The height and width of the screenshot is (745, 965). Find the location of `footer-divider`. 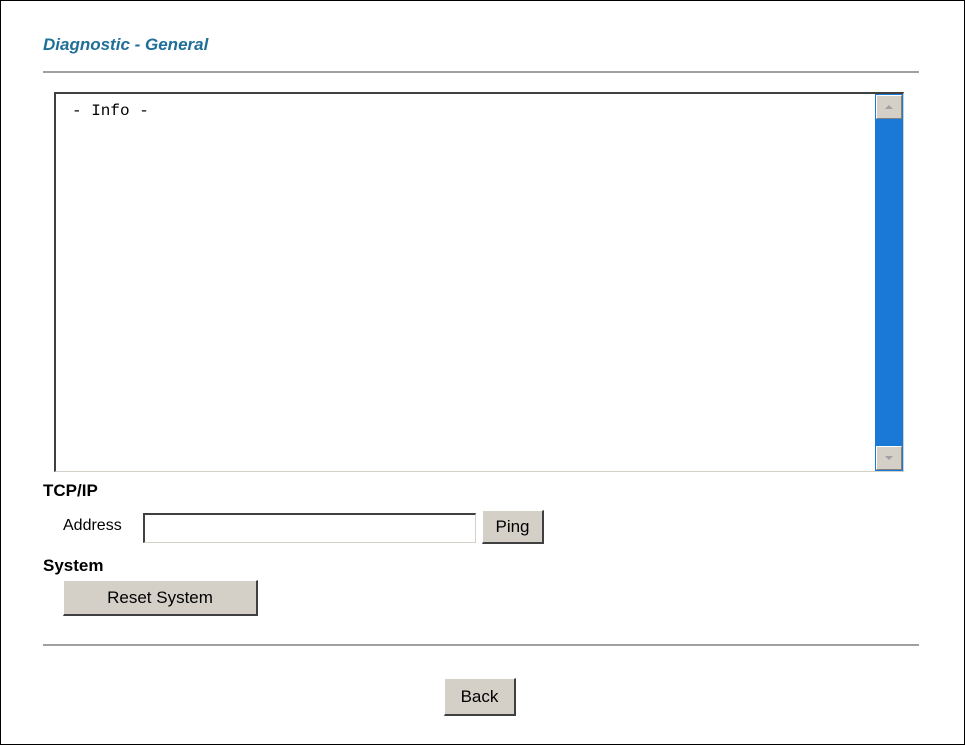

footer-divider is located at coordinates (481, 645).